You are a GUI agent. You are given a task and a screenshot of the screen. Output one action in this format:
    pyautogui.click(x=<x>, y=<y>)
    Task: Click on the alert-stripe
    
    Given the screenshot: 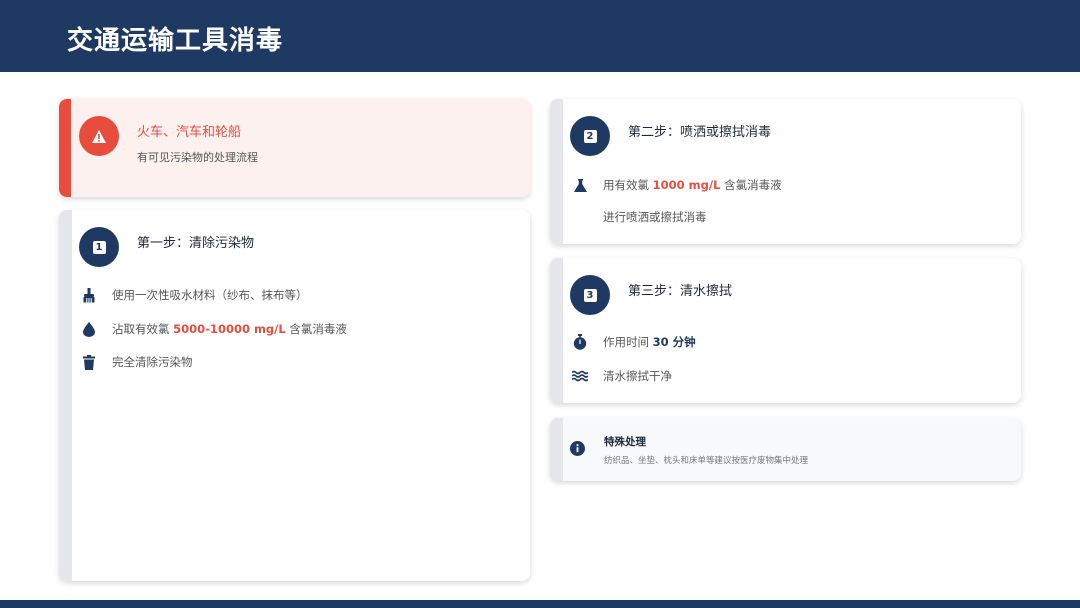 What is the action you would take?
    pyautogui.click(x=65, y=148)
    